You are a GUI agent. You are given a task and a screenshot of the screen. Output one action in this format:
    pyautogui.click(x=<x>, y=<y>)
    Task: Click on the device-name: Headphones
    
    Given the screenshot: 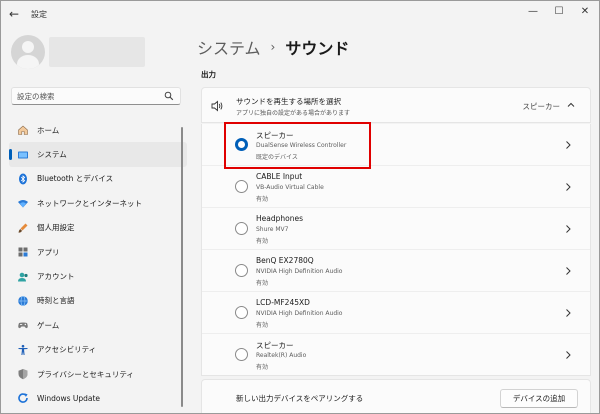 What is the action you would take?
    pyautogui.click(x=279, y=218)
    